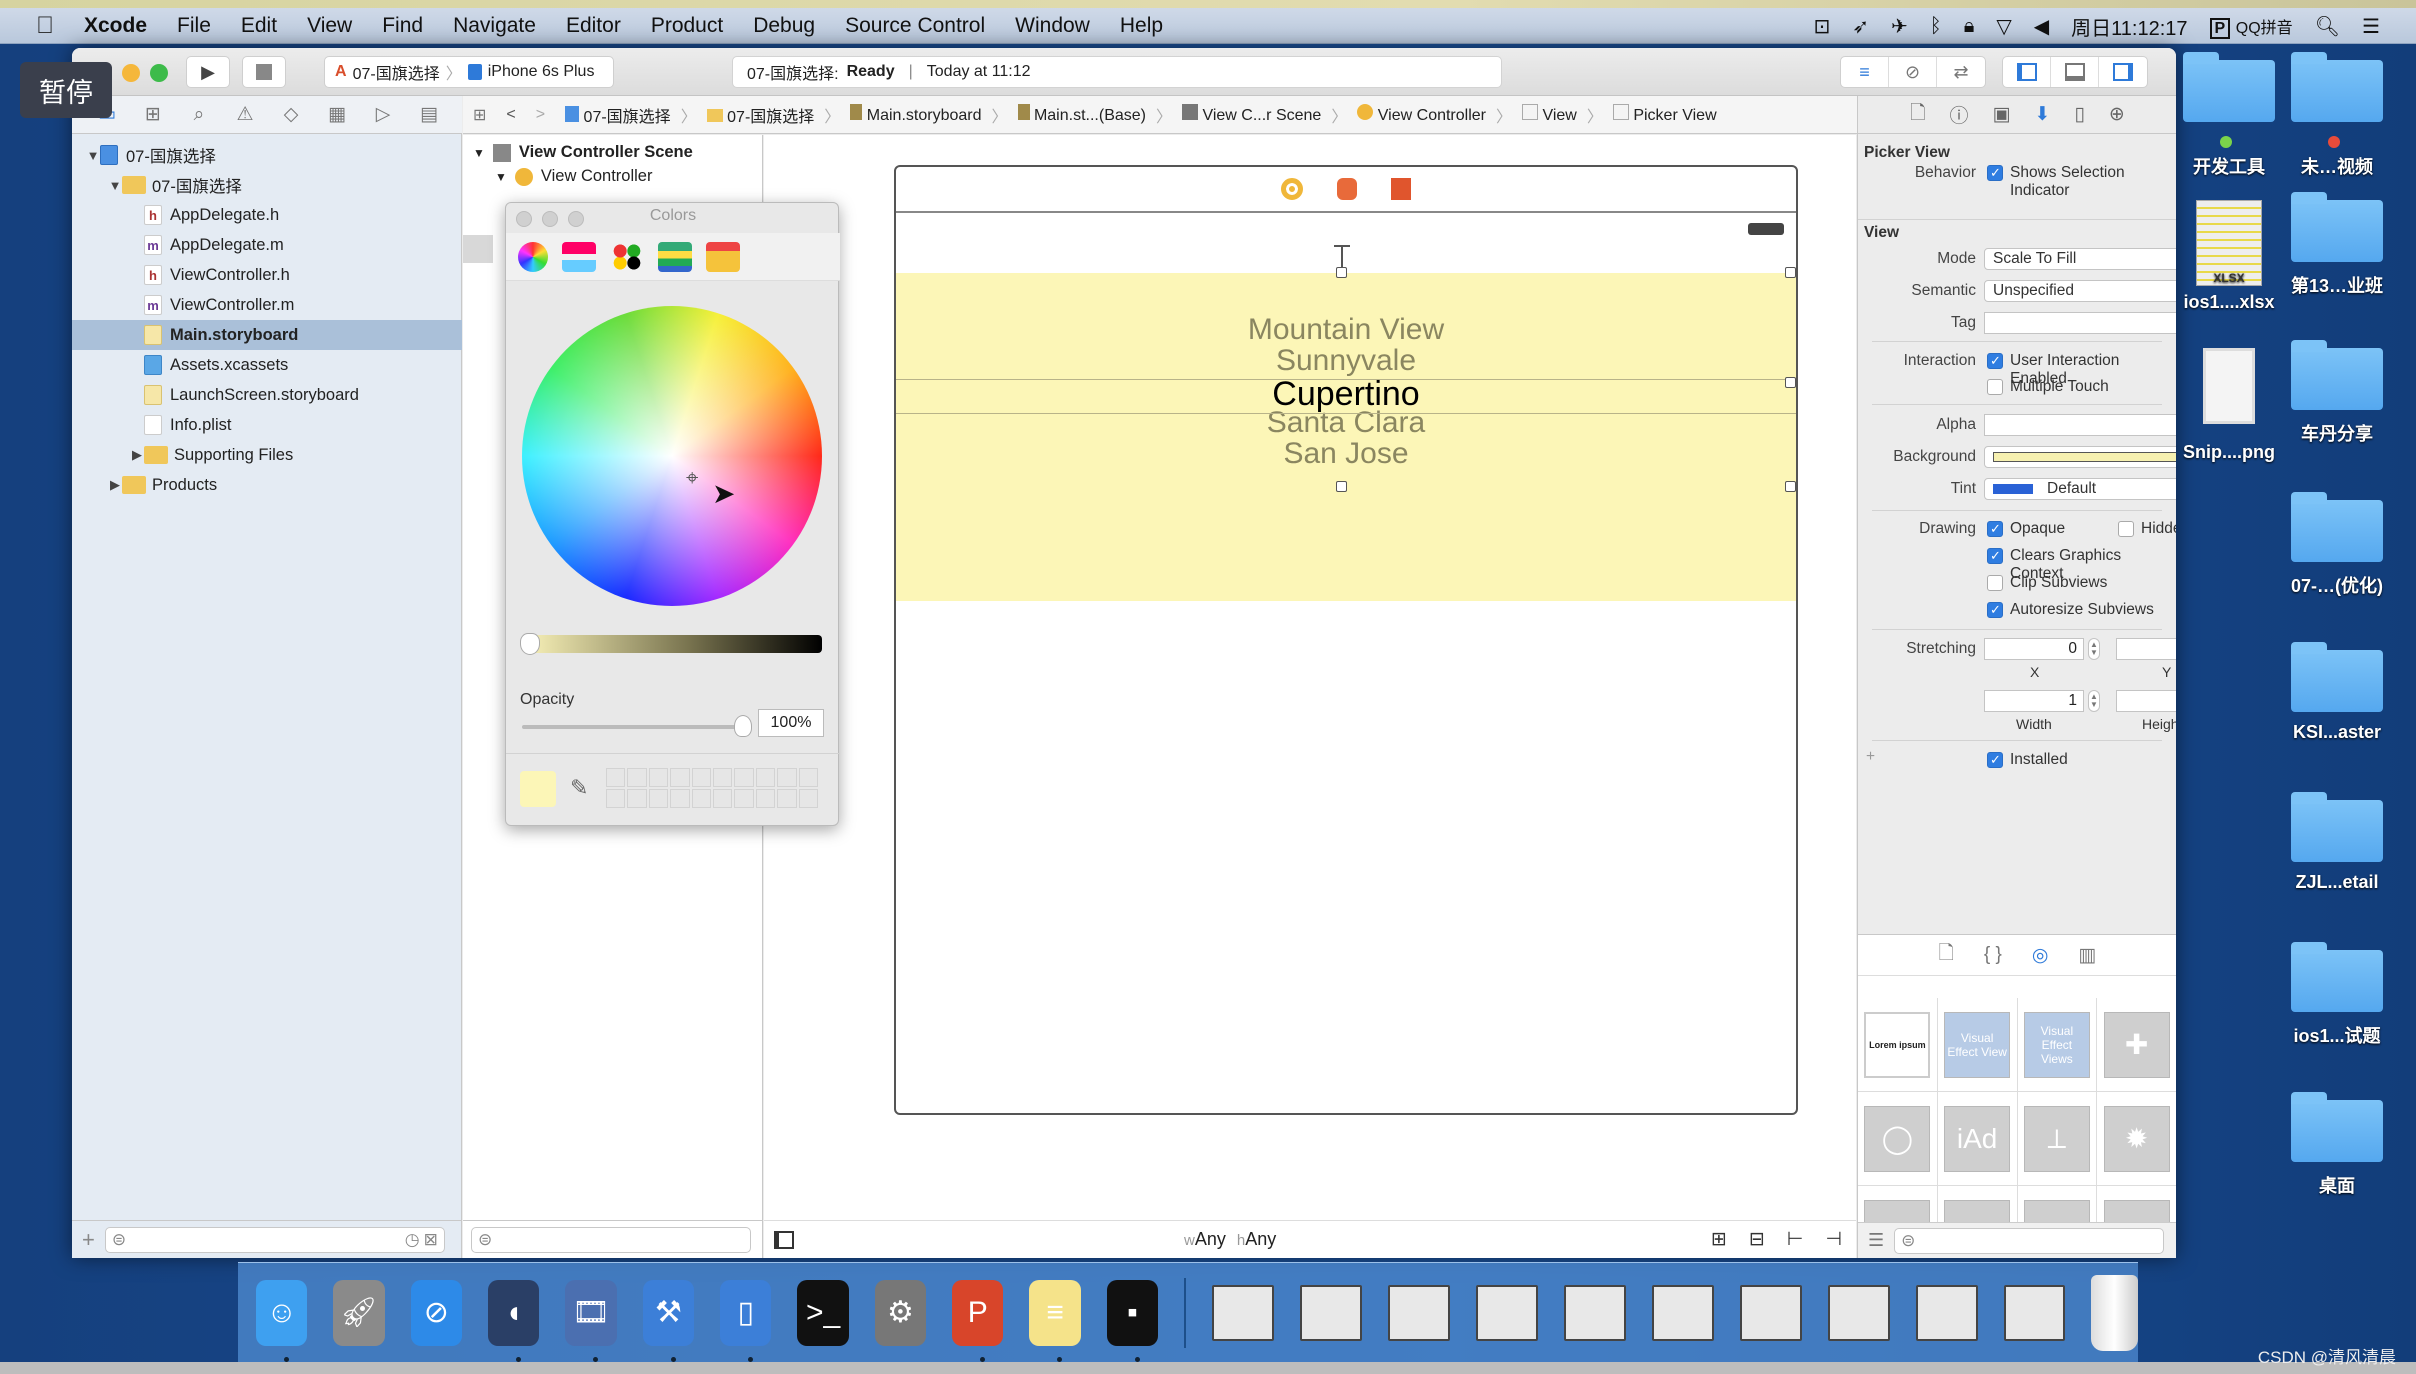 The image size is (2416, 1374). I want to click on stretch-x-field: 0, so click(2034, 649).